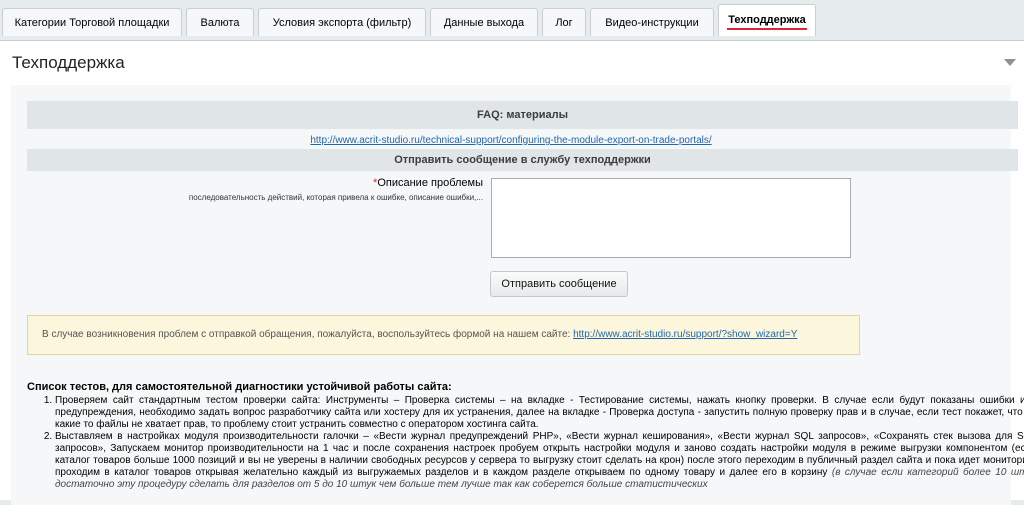 This screenshot has height=505, width=1024. What do you see at coordinates (652, 22) in the screenshot?
I see `tab-video-instructions: Видео-инструкции` at bounding box center [652, 22].